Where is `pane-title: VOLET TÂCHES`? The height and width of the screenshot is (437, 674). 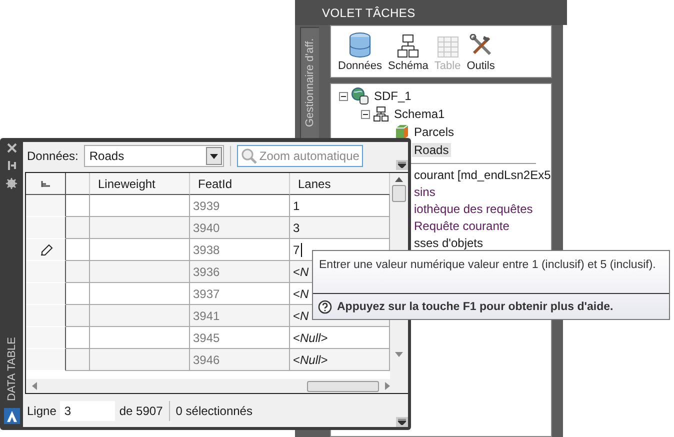
pane-title: VOLET TÂCHES is located at coordinates (369, 13).